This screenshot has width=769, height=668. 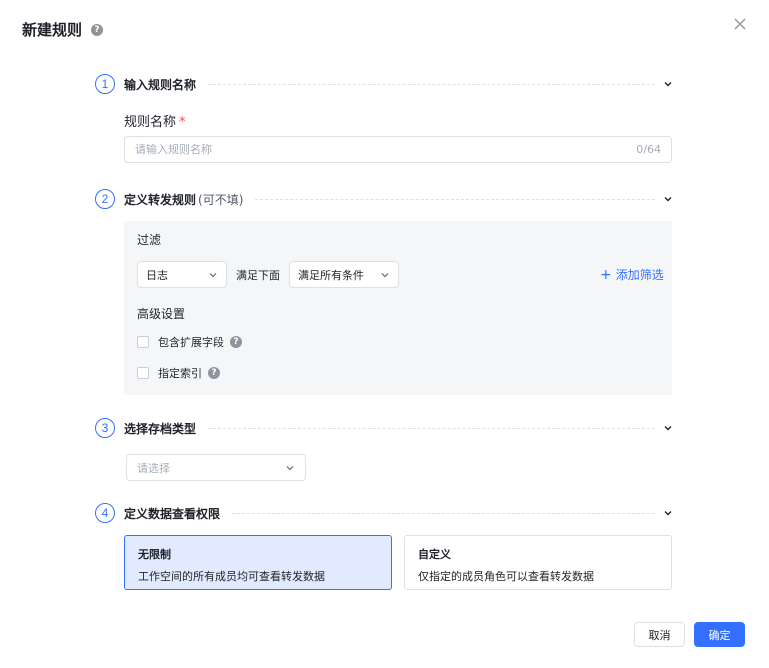 I want to click on step-2-header: 2 定义转发规则 (可不填), so click(x=384, y=199).